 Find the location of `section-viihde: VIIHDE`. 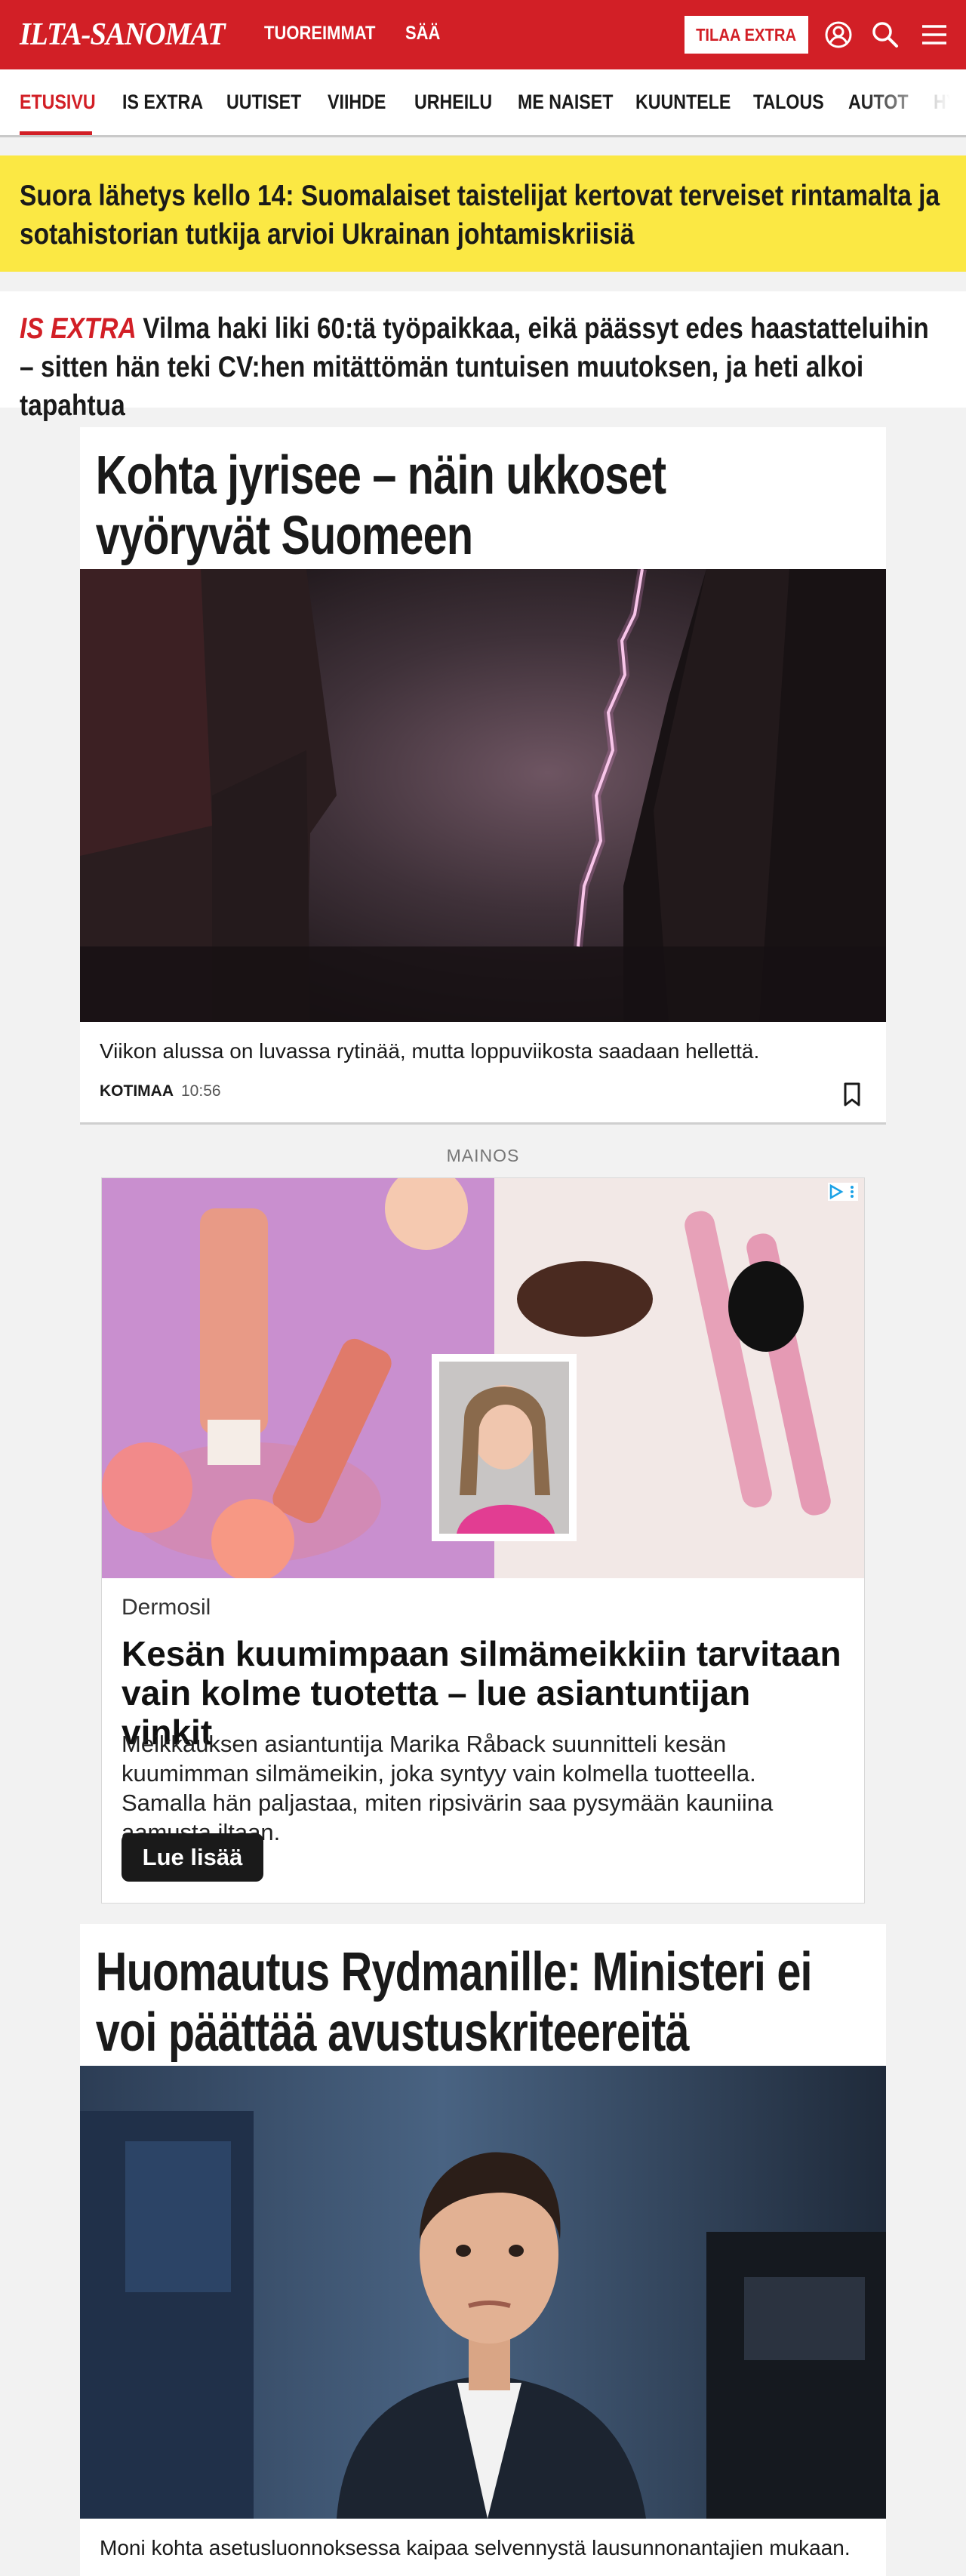

section-viihde: VIIHDE is located at coordinates (357, 102).